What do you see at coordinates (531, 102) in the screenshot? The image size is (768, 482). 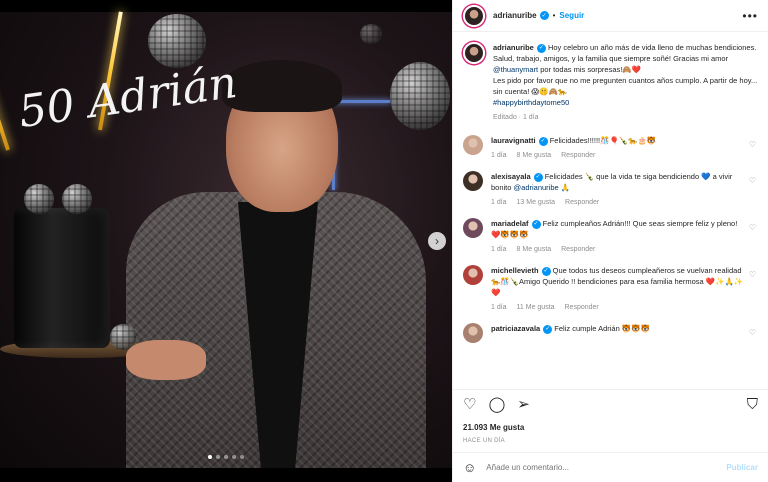 I see `hashtag-link: #happybirthdaytome50` at bounding box center [531, 102].